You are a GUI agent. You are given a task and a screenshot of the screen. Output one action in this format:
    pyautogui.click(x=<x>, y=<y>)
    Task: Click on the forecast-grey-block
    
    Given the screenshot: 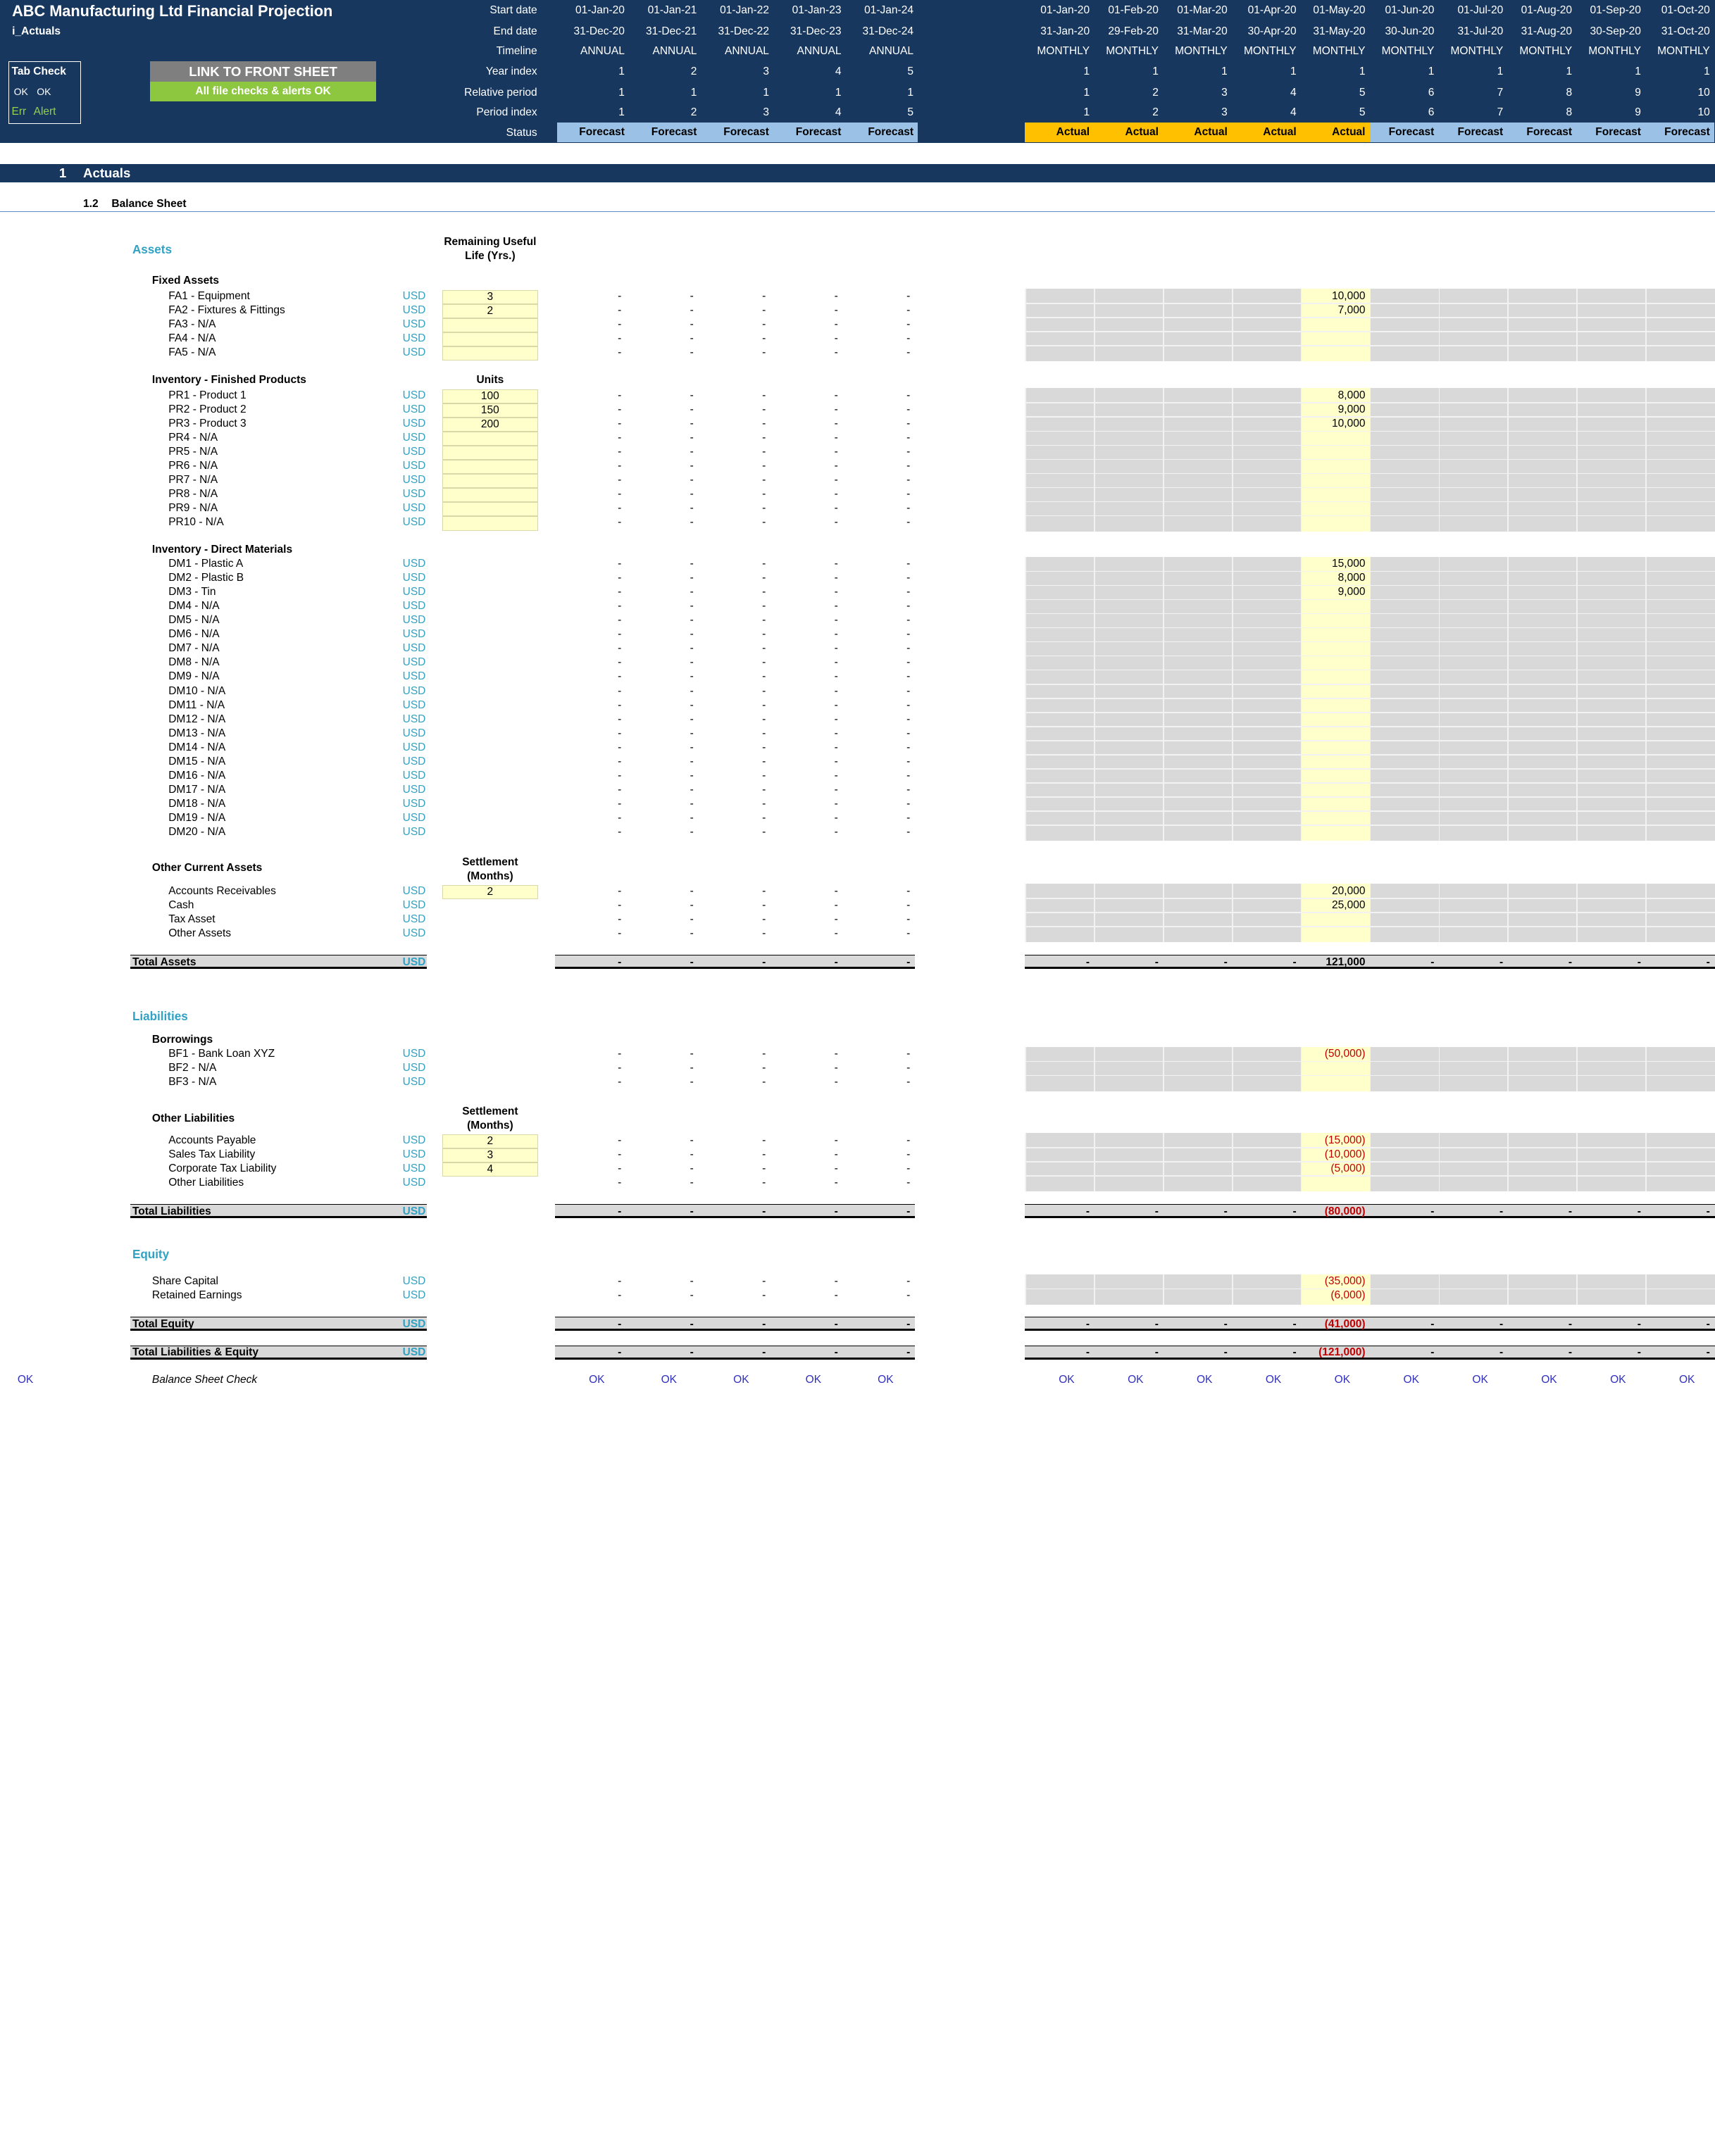 What is the action you would take?
    pyautogui.click(x=1542, y=913)
    